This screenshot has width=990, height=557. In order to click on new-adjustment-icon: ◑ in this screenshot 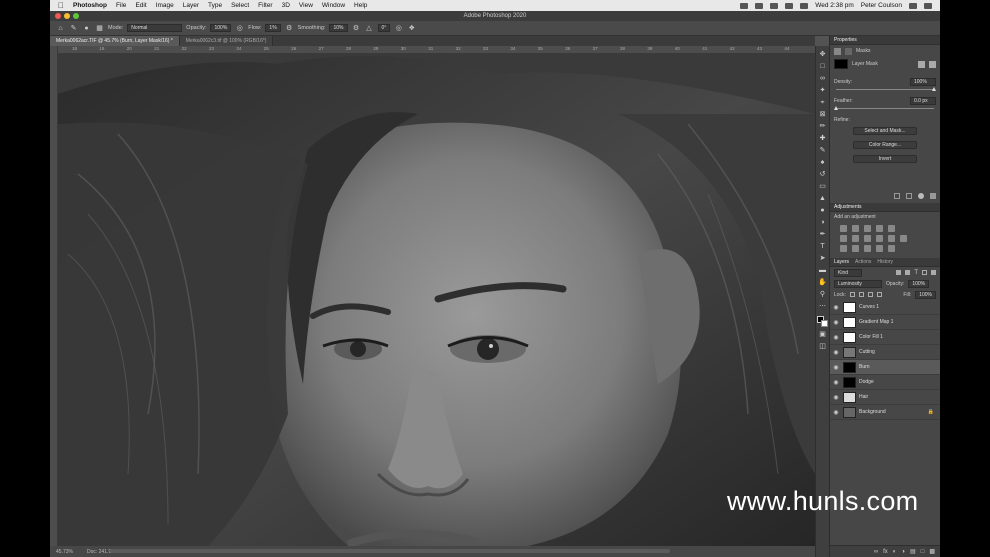, I will do `click(903, 552)`.